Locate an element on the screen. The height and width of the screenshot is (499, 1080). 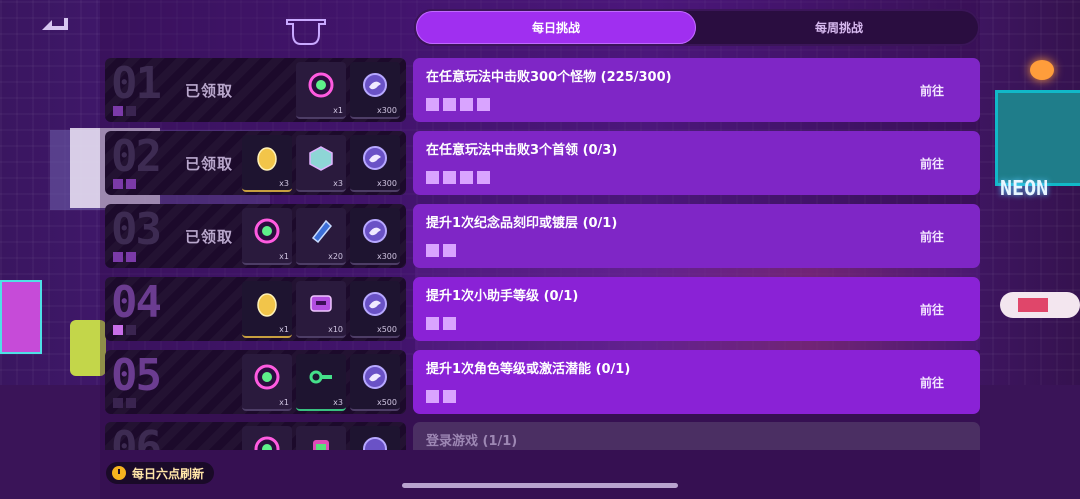
left-machine is located at coordinates (21, 317).